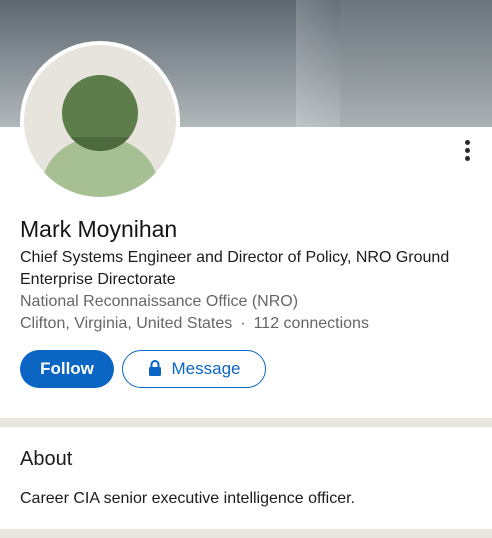  Describe the element at coordinates (99, 229) in the screenshot. I see `profile-name: Mark Moynihan` at that location.